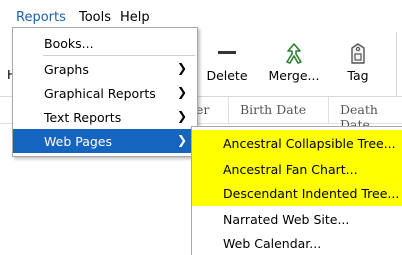  I want to click on menu-item-text-reports: Text Reports ❯, so click(105, 117).